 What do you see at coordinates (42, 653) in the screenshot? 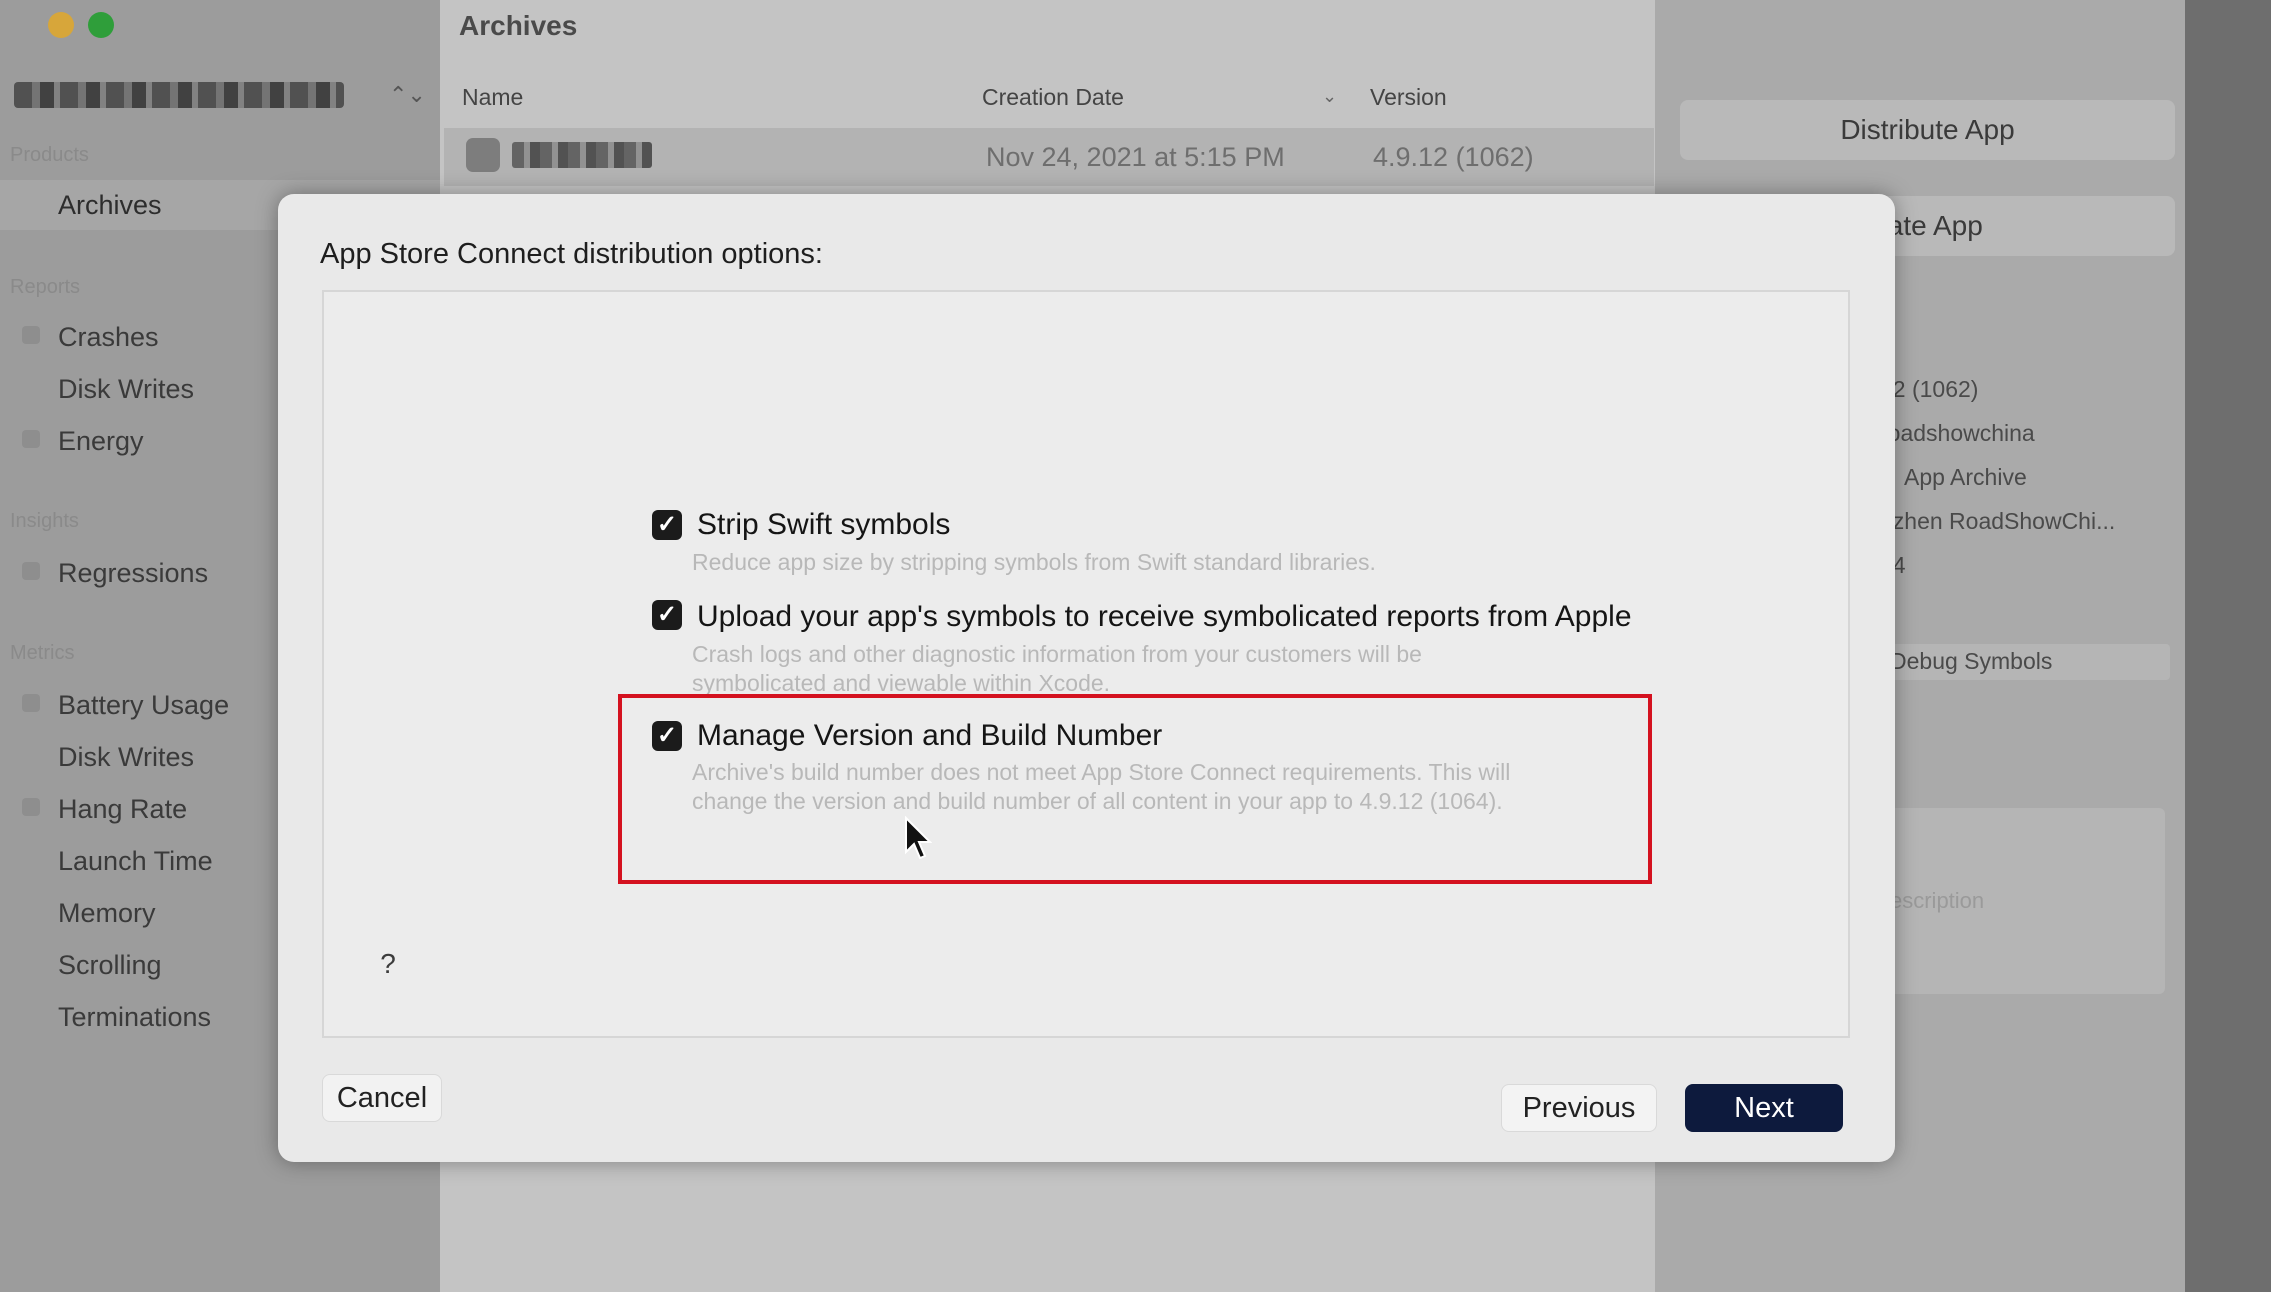
I see `section-header-metrics: Metrics` at bounding box center [42, 653].